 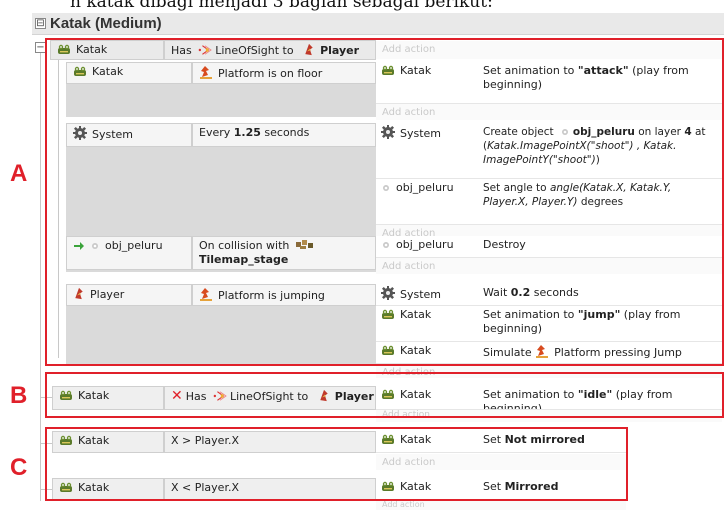 What do you see at coordinates (501, 505) in the screenshot?
I see `add-action-link: Add action` at bounding box center [501, 505].